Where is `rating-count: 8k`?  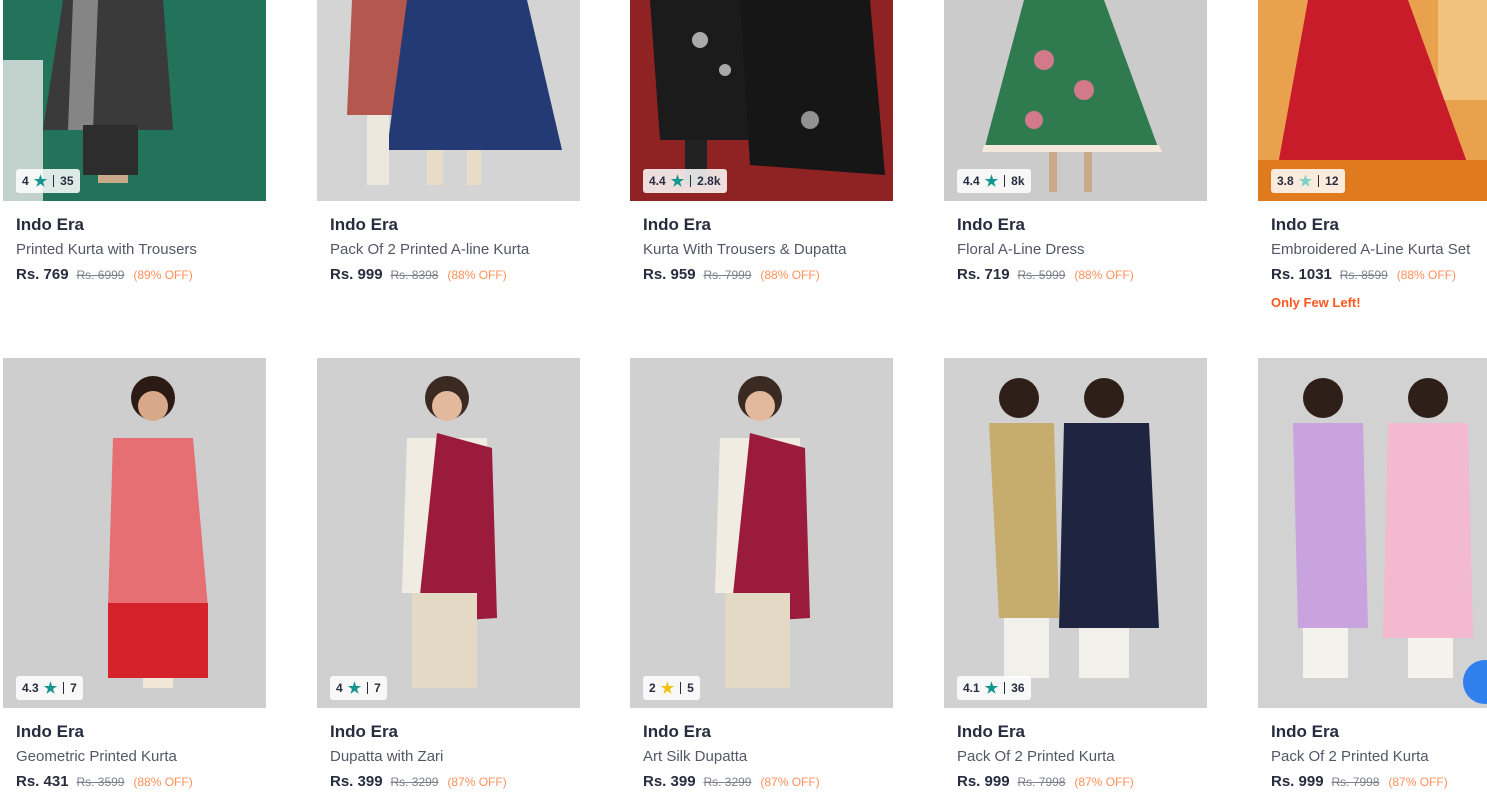
rating-count: 8k is located at coordinates (1018, 181).